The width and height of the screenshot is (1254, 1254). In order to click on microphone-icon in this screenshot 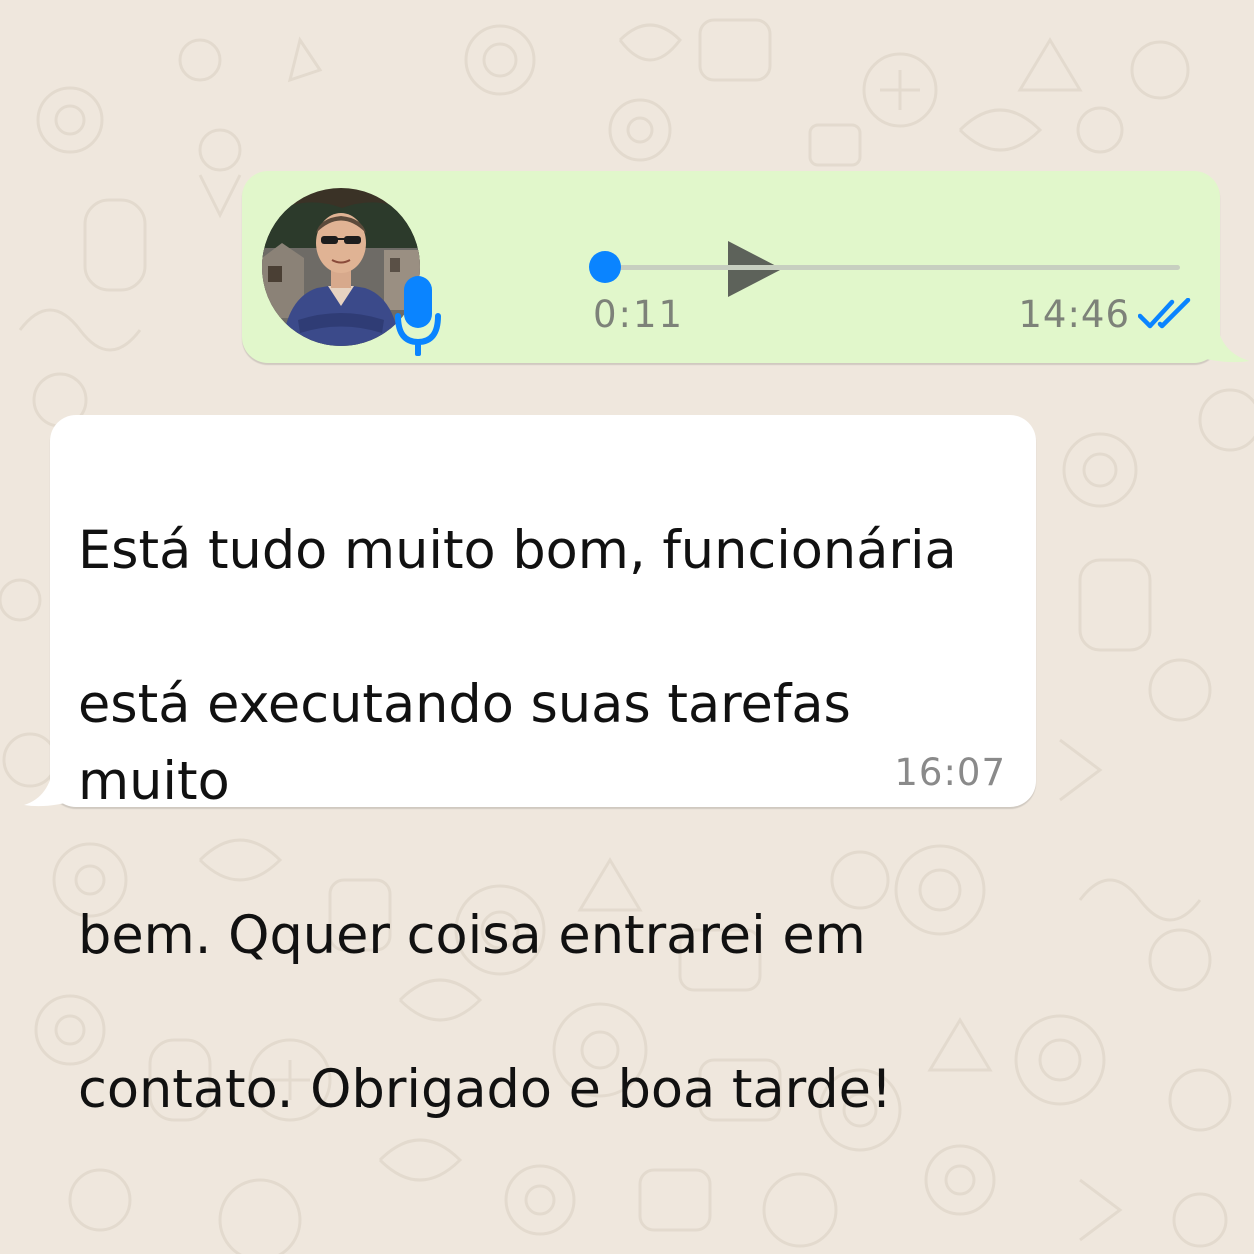, I will do `click(418, 316)`.